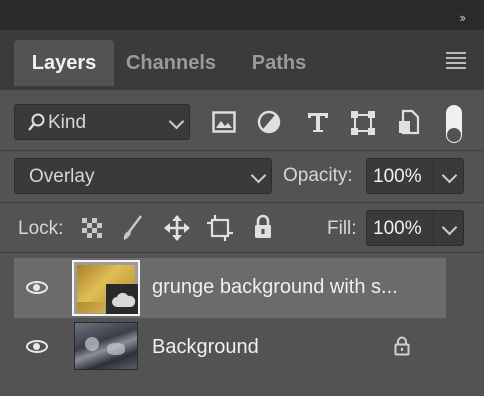 Image resolution: width=484 pixels, height=396 pixels. I want to click on filter-kind-dropdown: Kind, so click(102, 122).